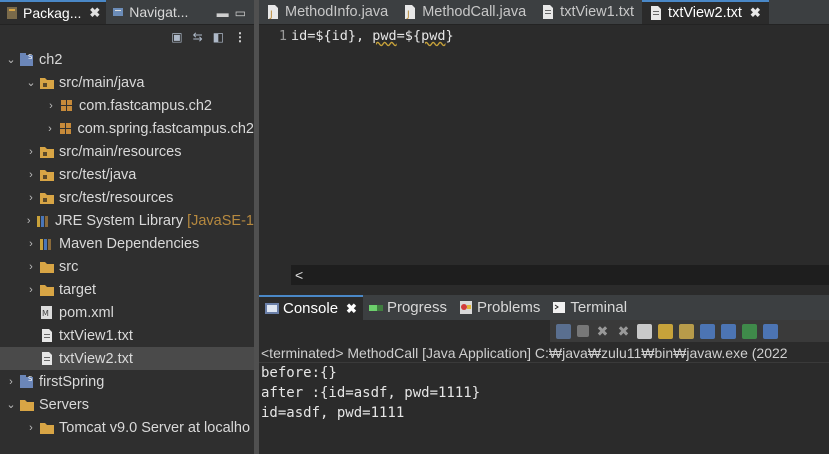  I want to click on tree-item: › src/test/java, so click(127, 174).